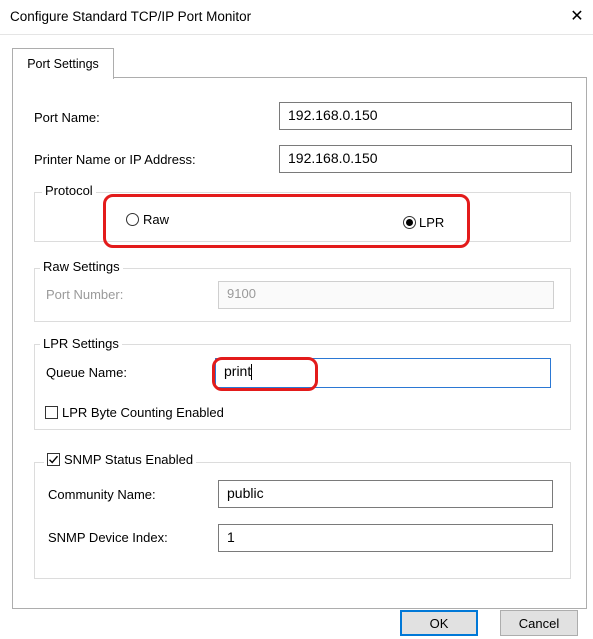  I want to click on device-index-label: SNMP Device Index:, so click(108, 537).